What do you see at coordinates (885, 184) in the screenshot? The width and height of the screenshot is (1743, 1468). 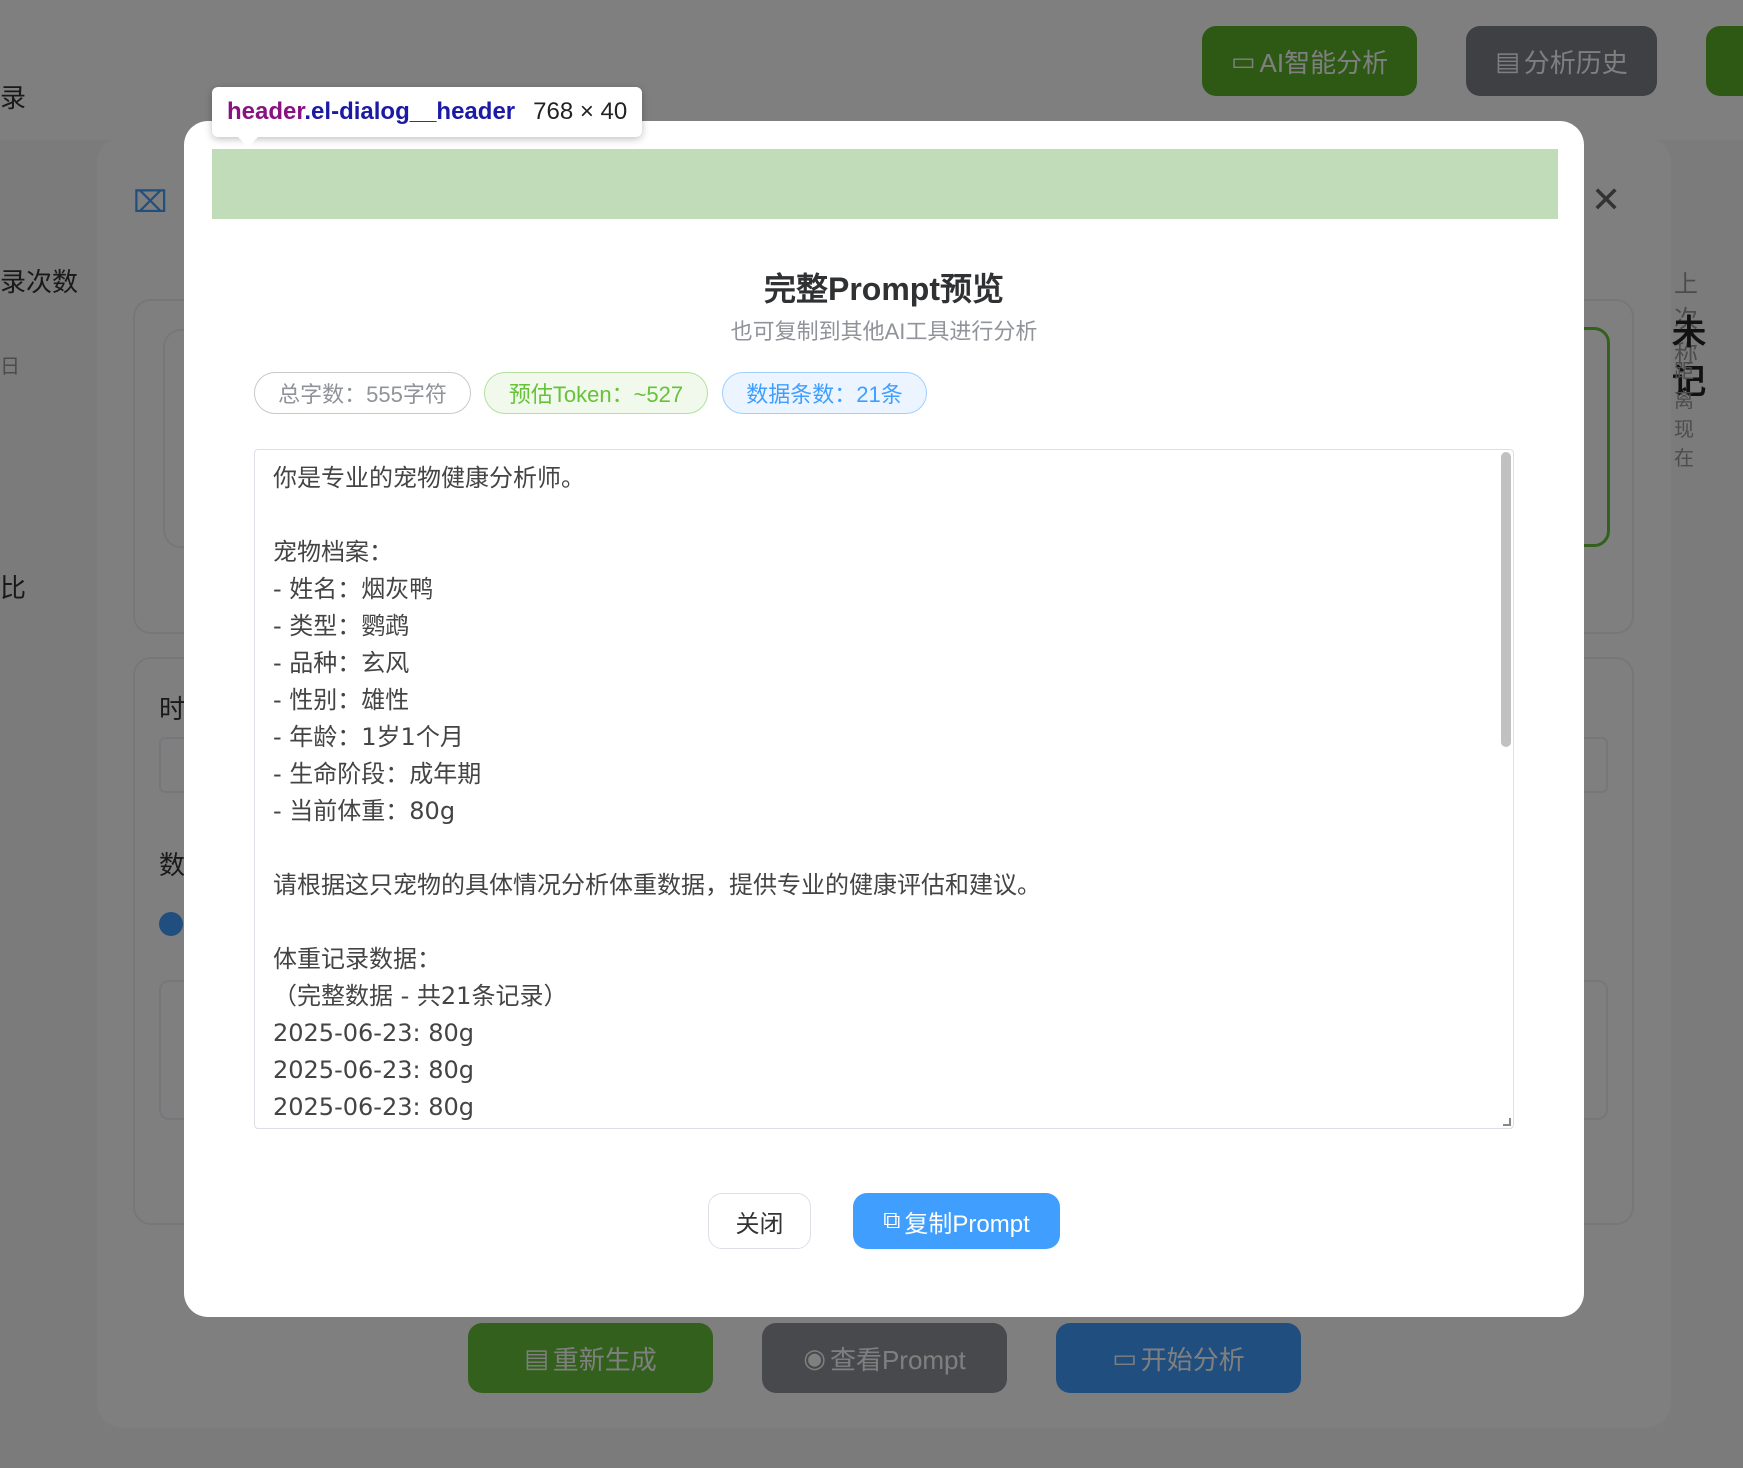 I see `dialog-header-highlight` at bounding box center [885, 184].